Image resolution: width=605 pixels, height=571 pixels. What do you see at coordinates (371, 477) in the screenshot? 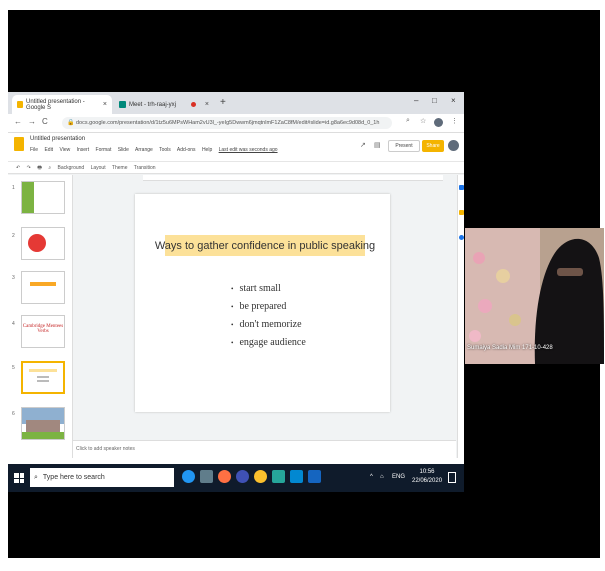
I see `tray-chevron-icon: ^` at bounding box center [371, 477].